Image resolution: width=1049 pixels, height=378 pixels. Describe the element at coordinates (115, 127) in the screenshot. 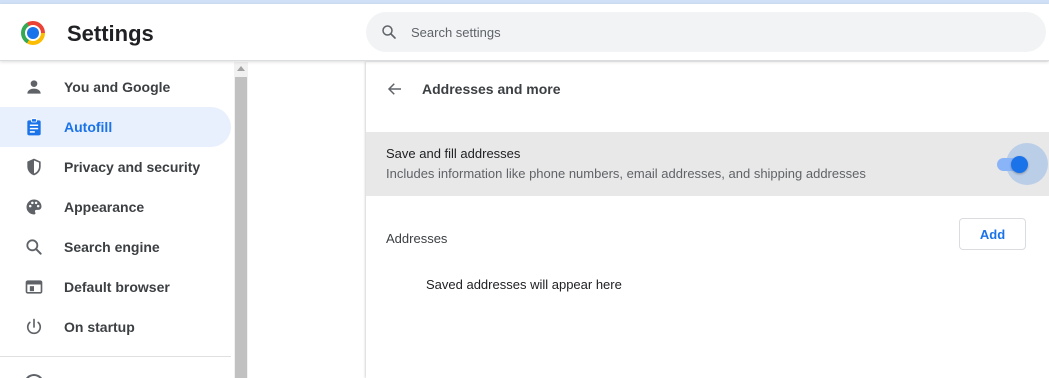

I see `sidebar-item-autofill: Autofill` at that location.